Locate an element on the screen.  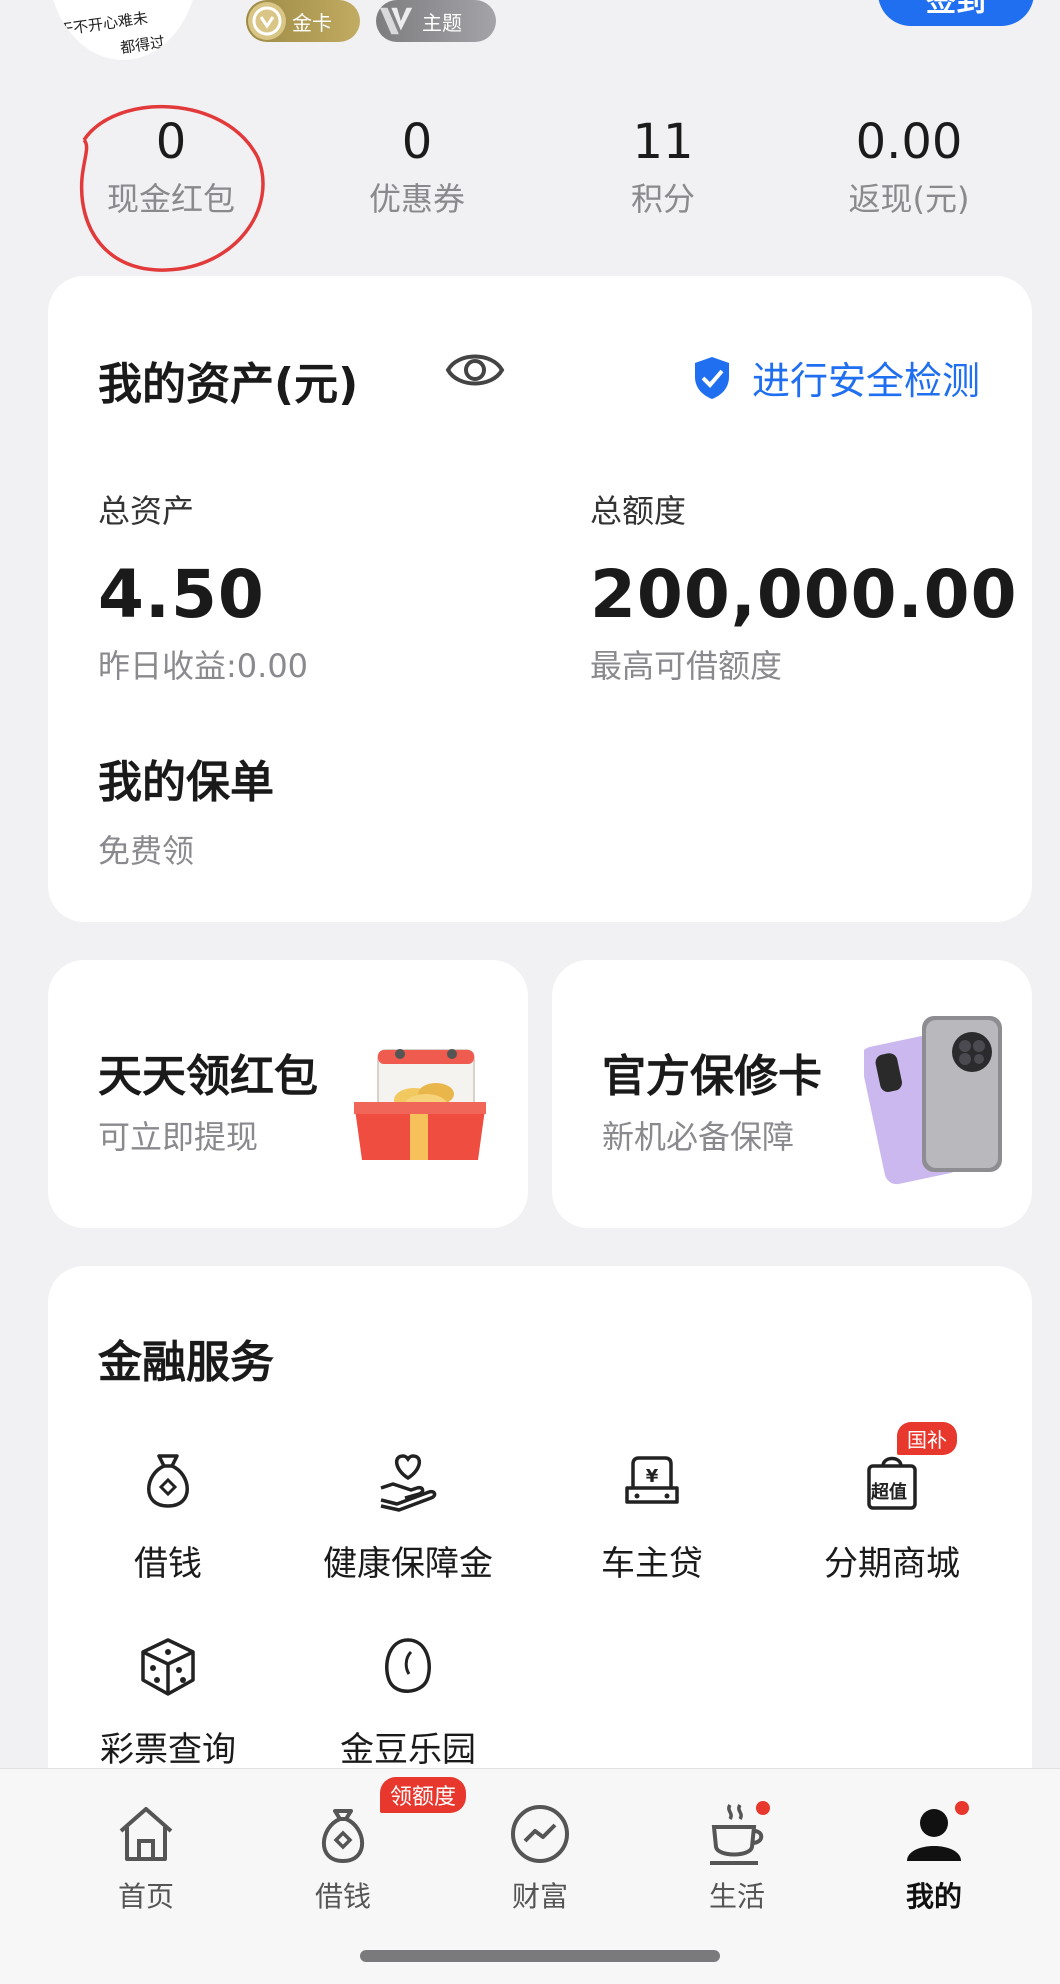
warranty-card: 官方保修卡 新机必备保障 is located at coordinates (792, 1094).